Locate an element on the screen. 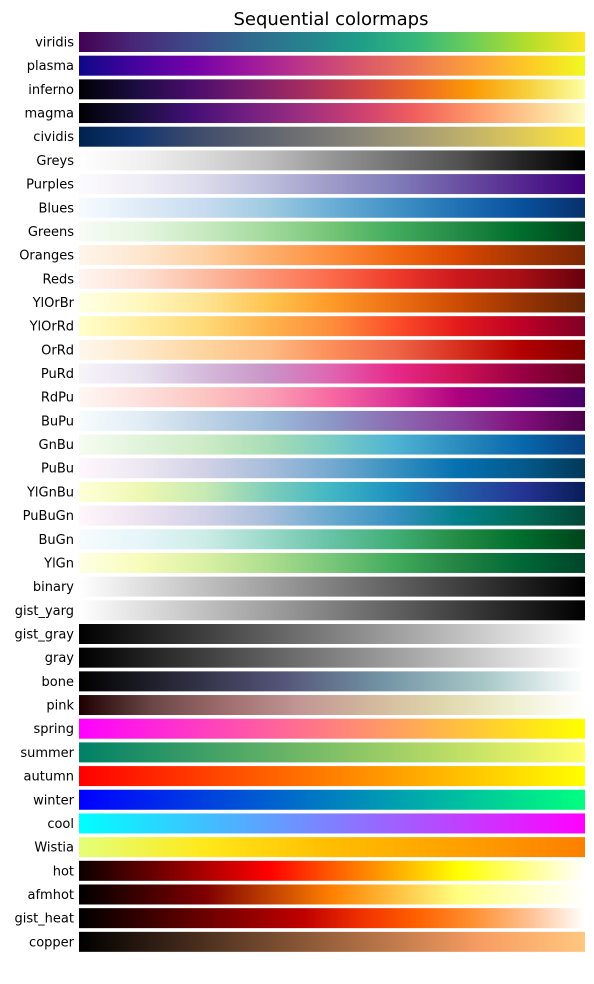 Image resolution: width=594 pixels, height=984 pixels. colormap-row-purd: PuRd is located at coordinates (313, 373).